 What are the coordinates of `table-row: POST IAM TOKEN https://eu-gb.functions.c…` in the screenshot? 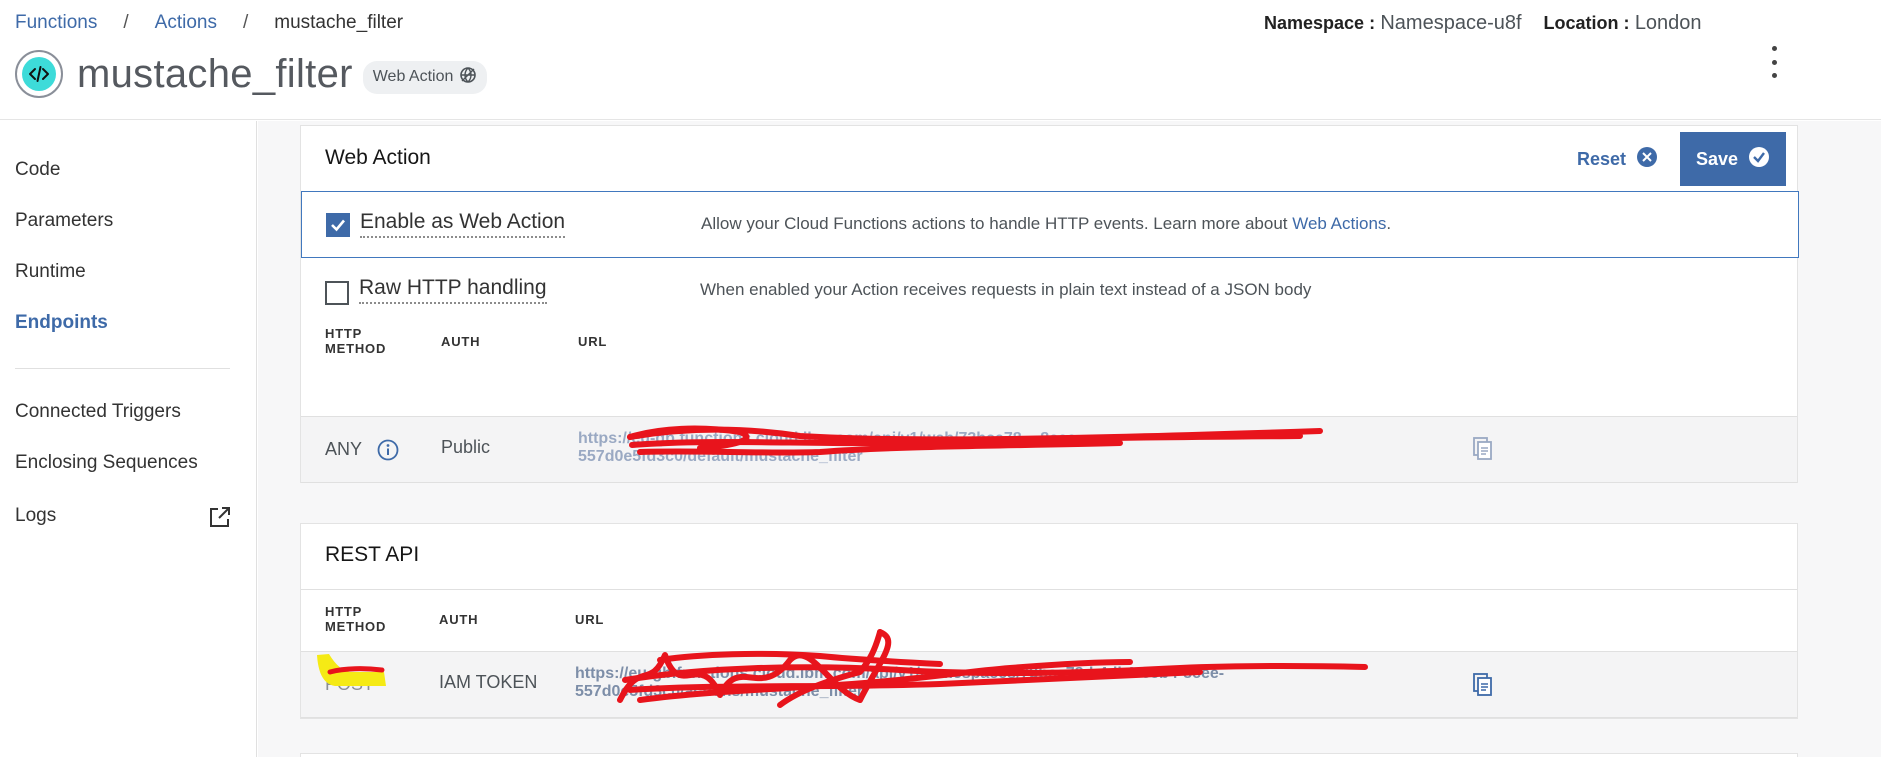 It's located at (1049, 684).